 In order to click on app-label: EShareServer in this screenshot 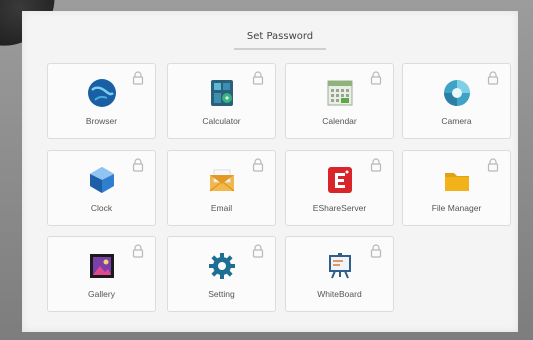, I will do `click(339, 208)`.